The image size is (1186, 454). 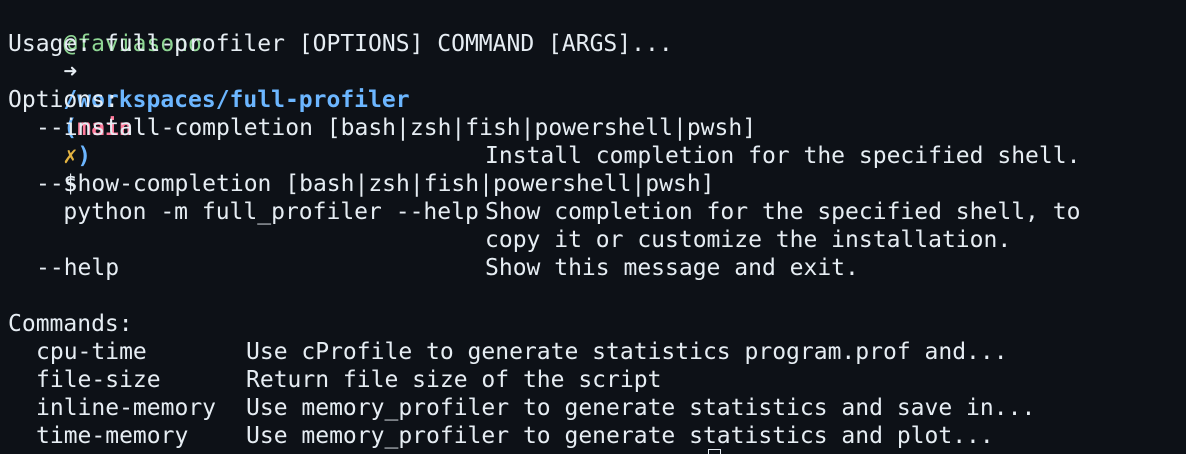 I want to click on next-prompt-line, so click(x=364, y=450).